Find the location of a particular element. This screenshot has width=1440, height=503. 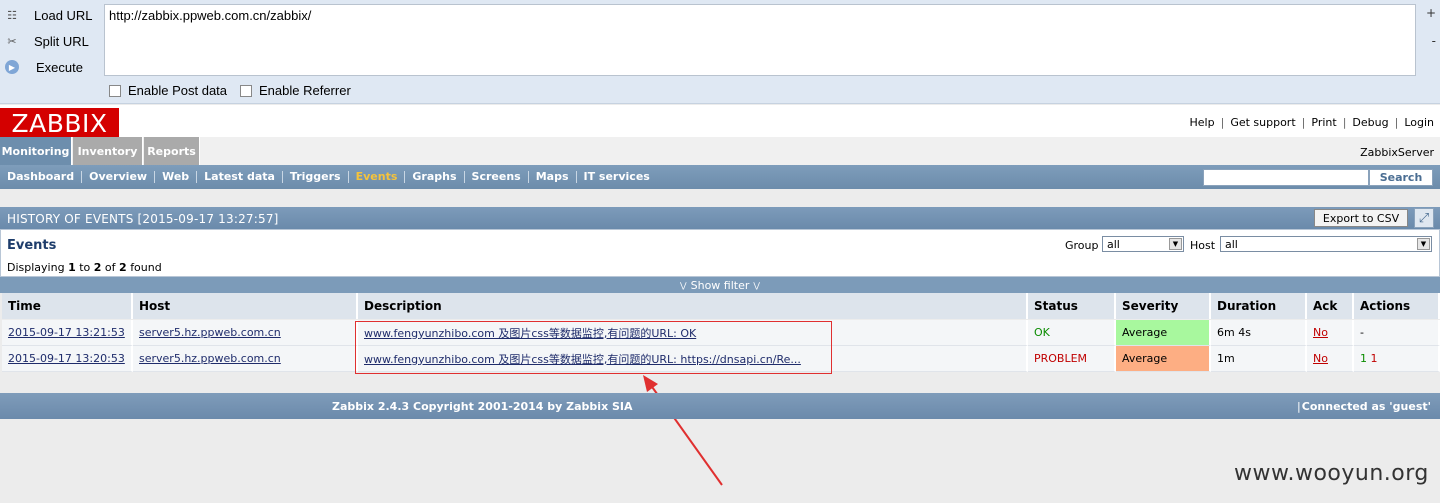

event-duration: 6m 4s is located at coordinates (1259, 333).